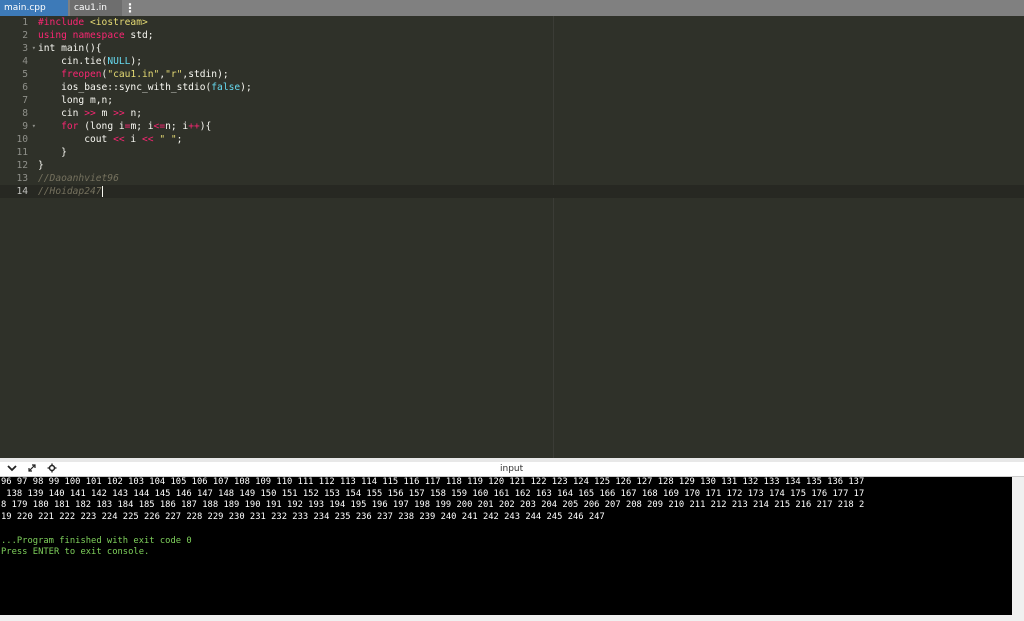 The width and height of the screenshot is (1024, 621). What do you see at coordinates (25, 22) in the screenshot?
I see `line-number: 1` at bounding box center [25, 22].